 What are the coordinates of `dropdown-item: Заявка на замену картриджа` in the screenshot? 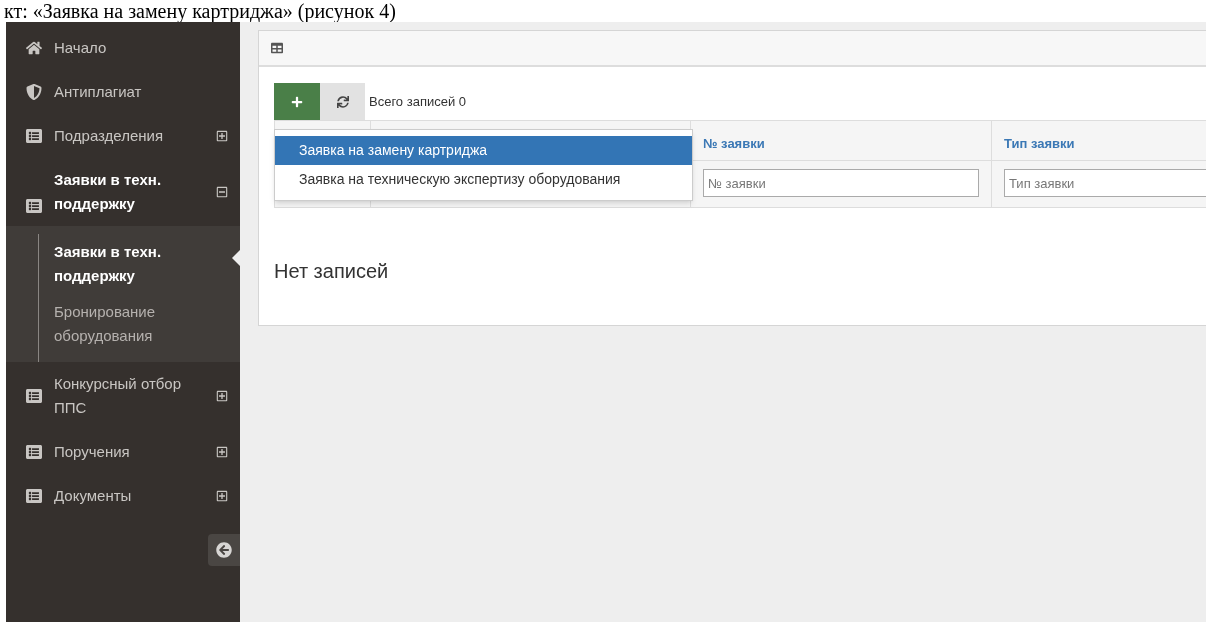 It's located at (483, 150).